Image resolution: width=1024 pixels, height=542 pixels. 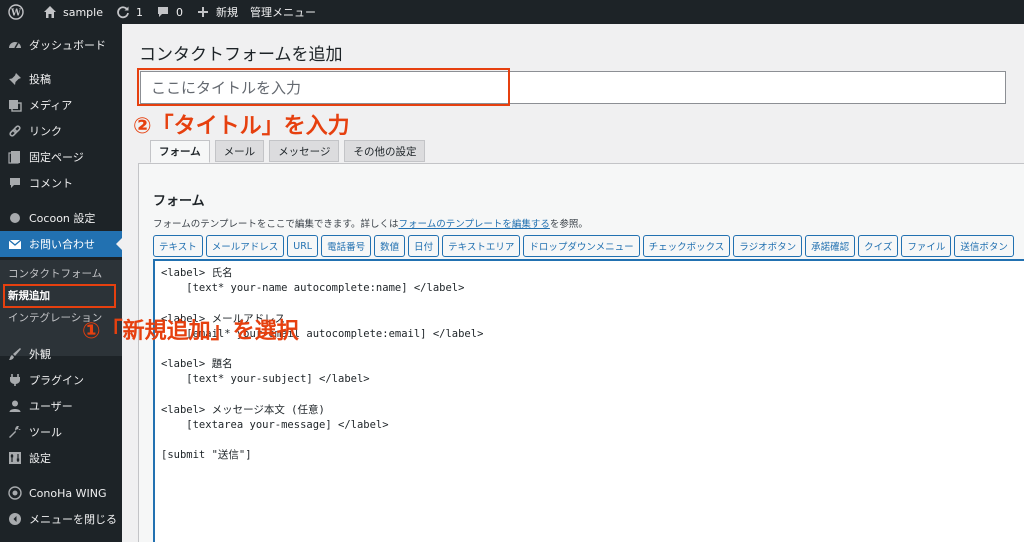 What do you see at coordinates (241, 55) in the screenshot?
I see `page-title: コンタクトフォームを追加` at bounding box center [241, 55].